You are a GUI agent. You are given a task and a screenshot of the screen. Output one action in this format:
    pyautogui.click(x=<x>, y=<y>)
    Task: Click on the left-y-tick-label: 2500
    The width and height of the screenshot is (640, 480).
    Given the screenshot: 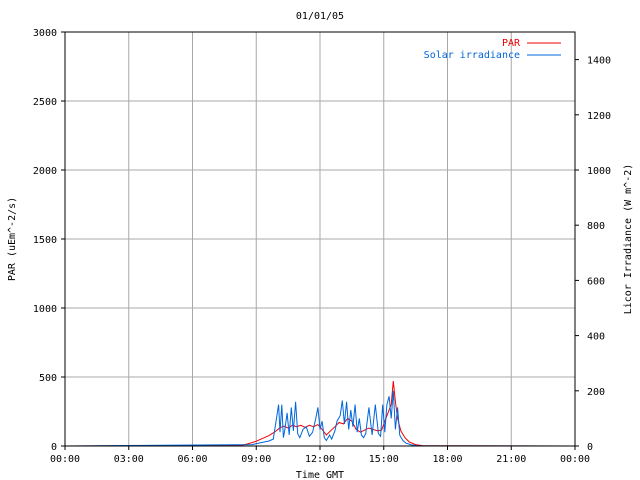 What is the action you would take?
    pyautogui.click(x=45, y=102)
    